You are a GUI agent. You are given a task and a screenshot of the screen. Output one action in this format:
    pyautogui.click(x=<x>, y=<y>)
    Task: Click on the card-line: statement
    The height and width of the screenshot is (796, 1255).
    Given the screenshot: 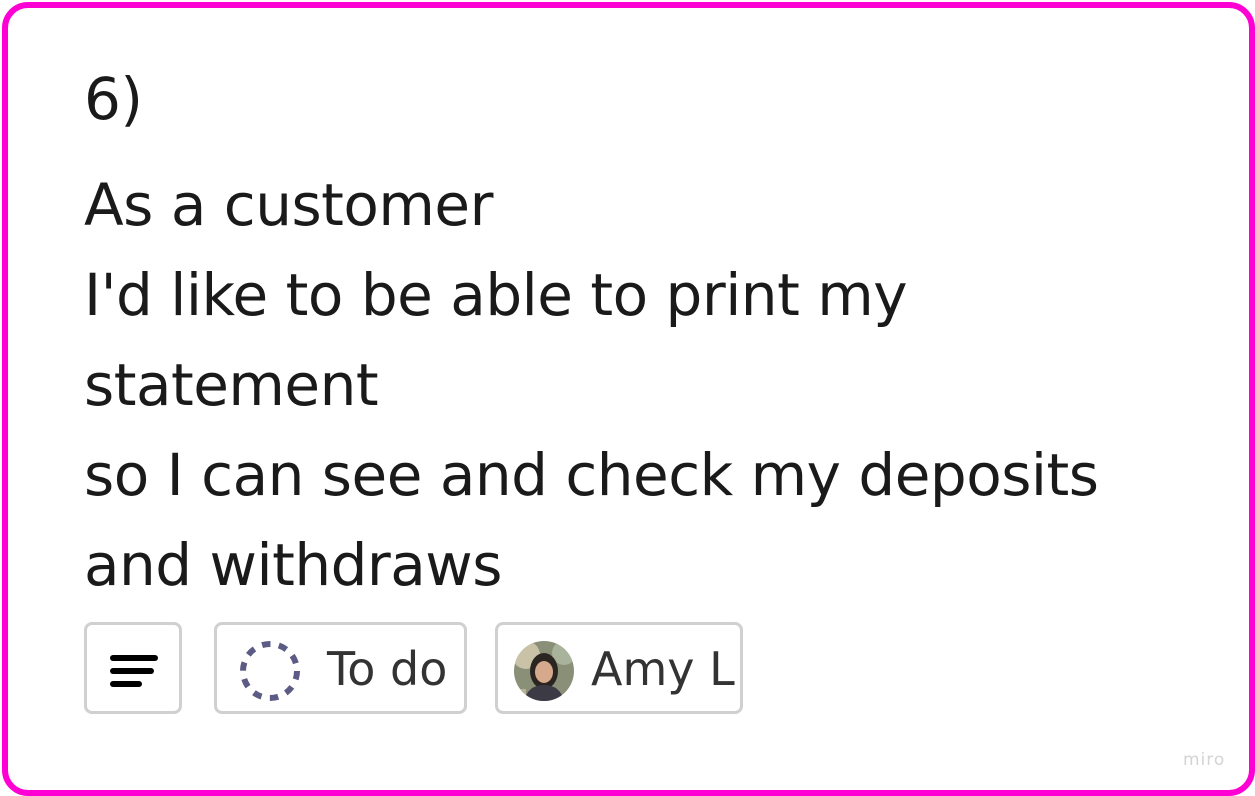 What is the action you would take?
    pyautogui.click(x=231, y=385)
    